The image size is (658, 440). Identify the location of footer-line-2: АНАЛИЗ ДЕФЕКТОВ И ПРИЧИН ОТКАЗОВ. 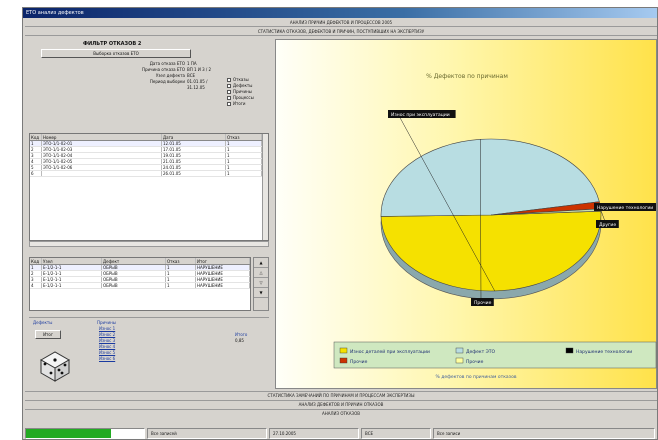
(341, 404).